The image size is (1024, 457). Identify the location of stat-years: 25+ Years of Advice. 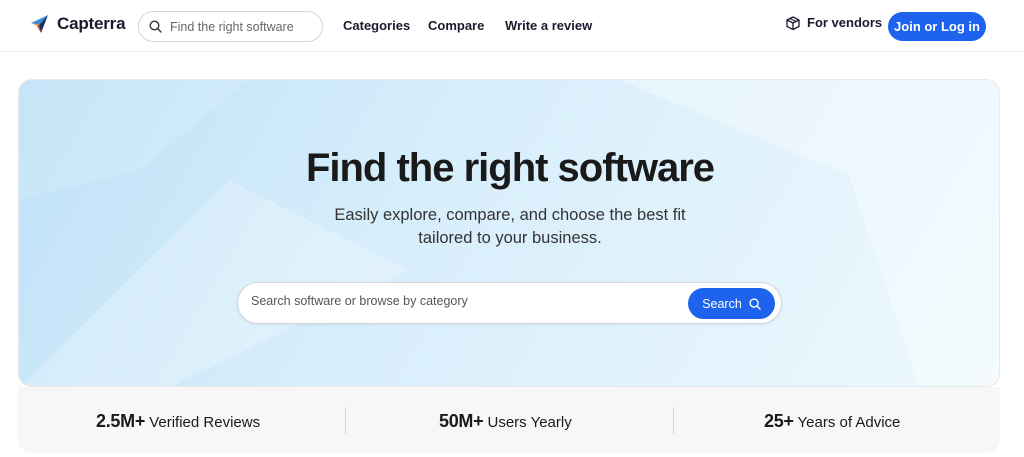
(832, 421).